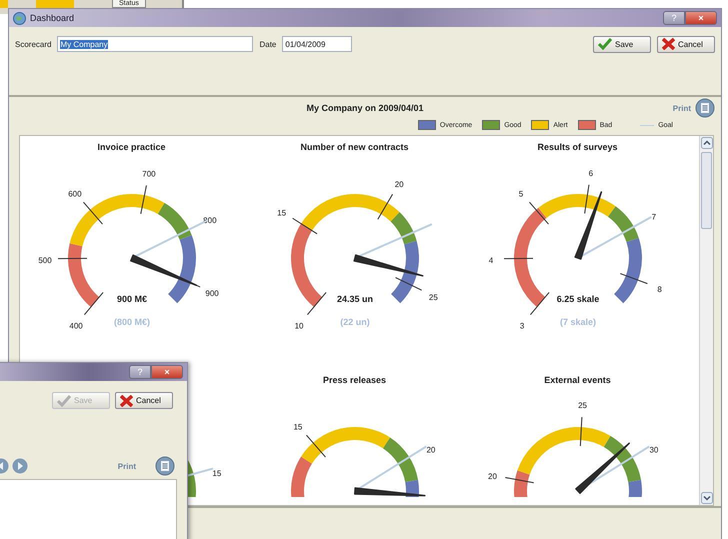  What do you see at coordinates (355, 322) in the screenshot?
I see `goal-label: (22 un)` at bounding box center [355, 322].